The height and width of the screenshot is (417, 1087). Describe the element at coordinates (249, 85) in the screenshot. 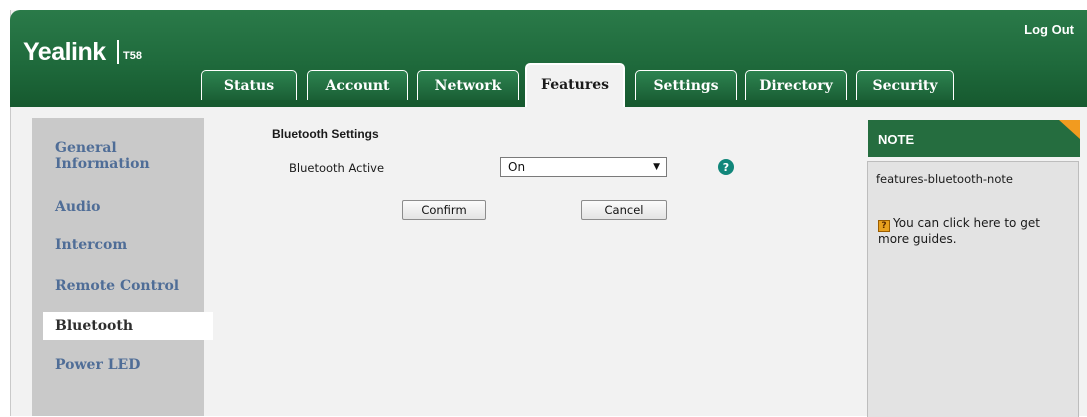

I see `tab-status: Status` at that location.